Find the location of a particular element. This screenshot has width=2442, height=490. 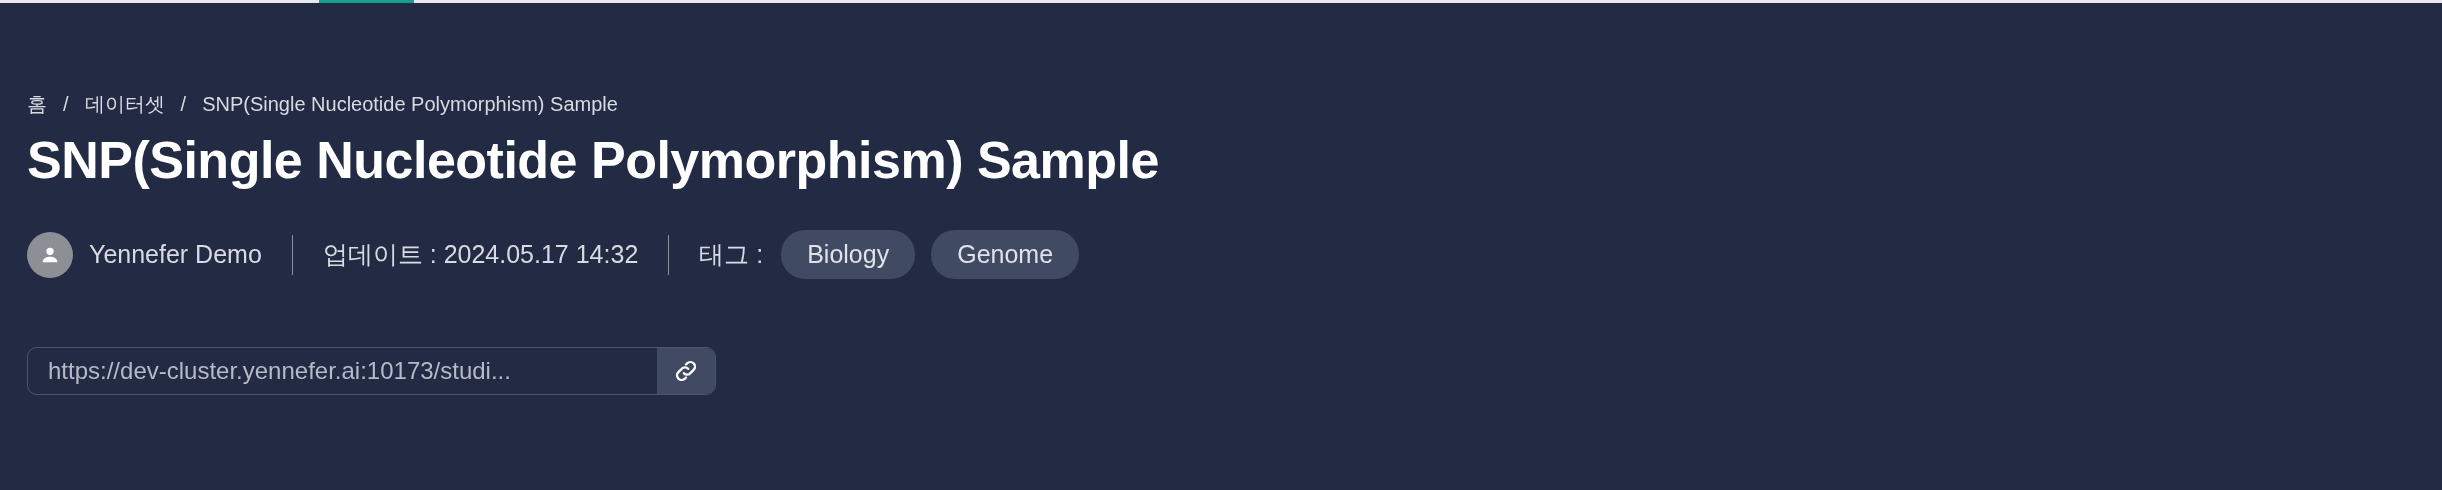

breadcrumb-link: 홈 is located at coordinates (37, 104).